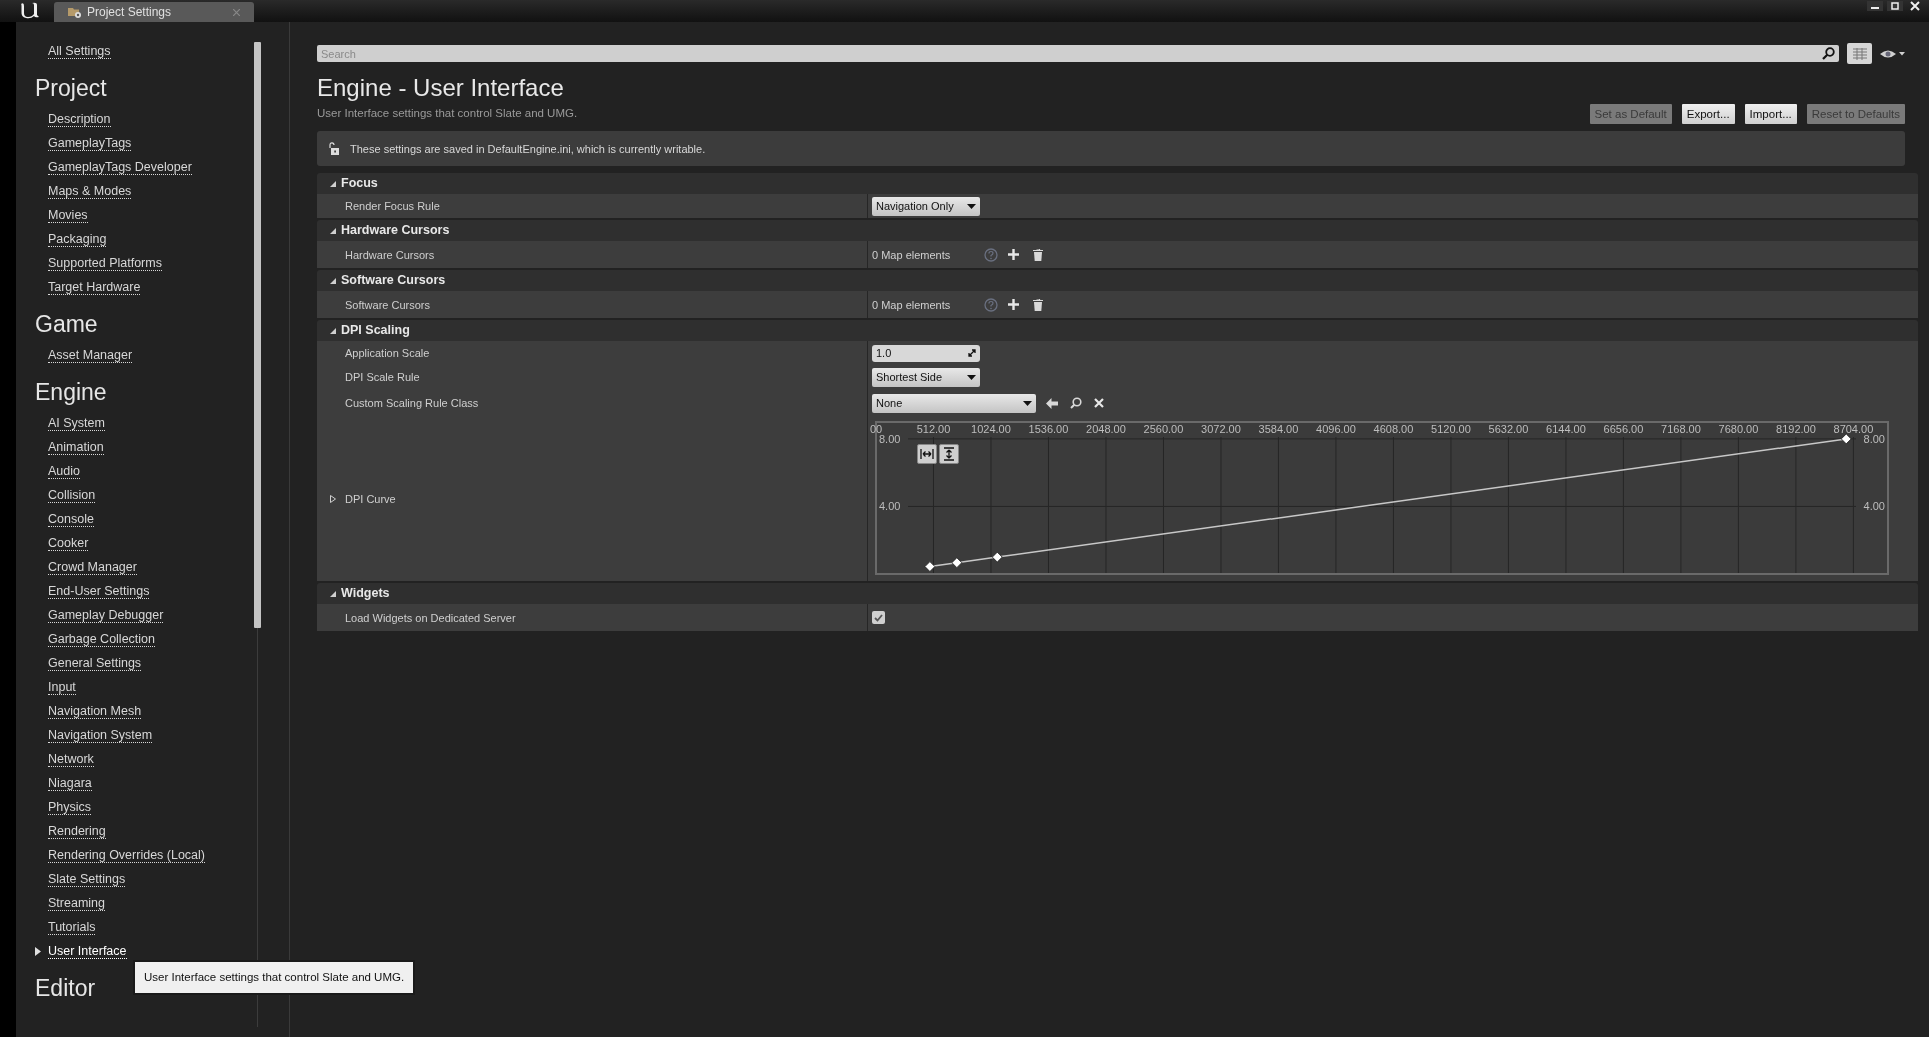 The height and width of the screenshot is (1037, 1929). Describe the element at coordinates (876, 429) in the screenshot. I see `axis-tick-label: 00` at that location.